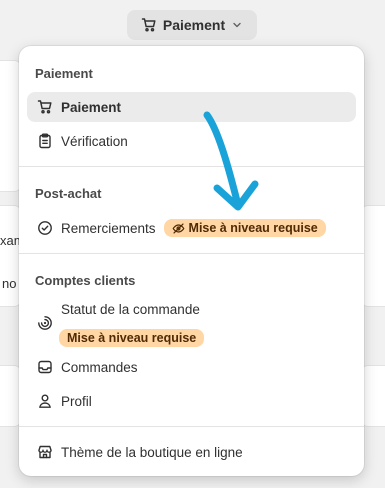  I want to click on menu-item-label: Paiement, so click(91, 107).